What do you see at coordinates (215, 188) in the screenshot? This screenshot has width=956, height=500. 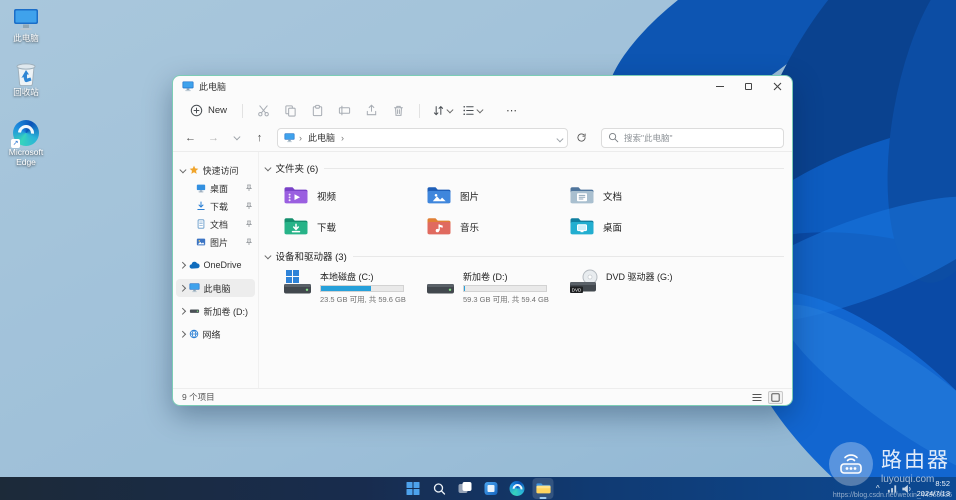 I see `sidebar-item-desktop: 桌面` at bounding box center [215, 188].